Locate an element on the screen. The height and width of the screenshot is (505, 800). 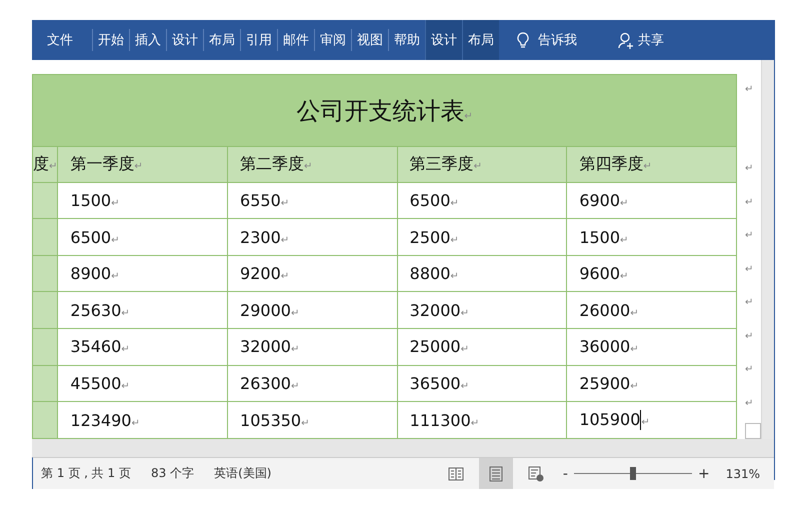
table-resize-handle is located at coordinates (753, 431).